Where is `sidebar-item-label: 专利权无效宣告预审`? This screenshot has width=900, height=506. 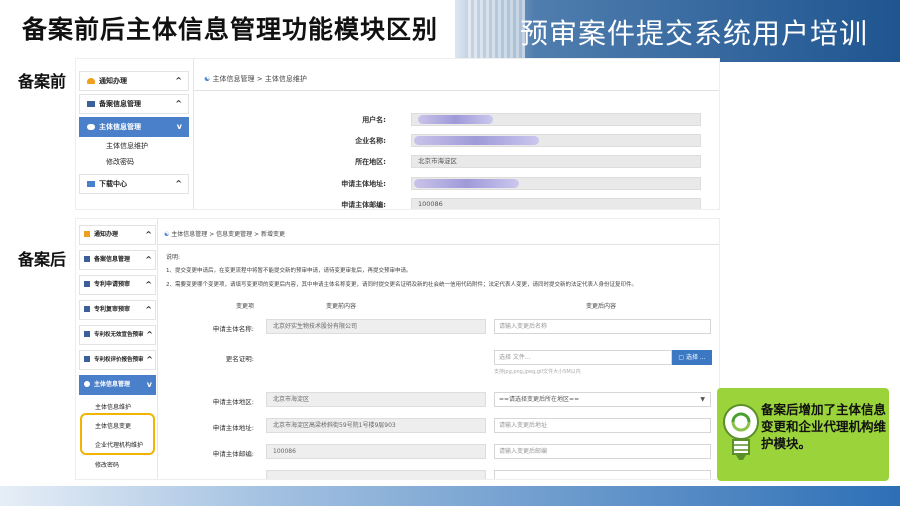 sidebar-item-label: 专利权无效宣告预审 is located at coordinates (119, 335).